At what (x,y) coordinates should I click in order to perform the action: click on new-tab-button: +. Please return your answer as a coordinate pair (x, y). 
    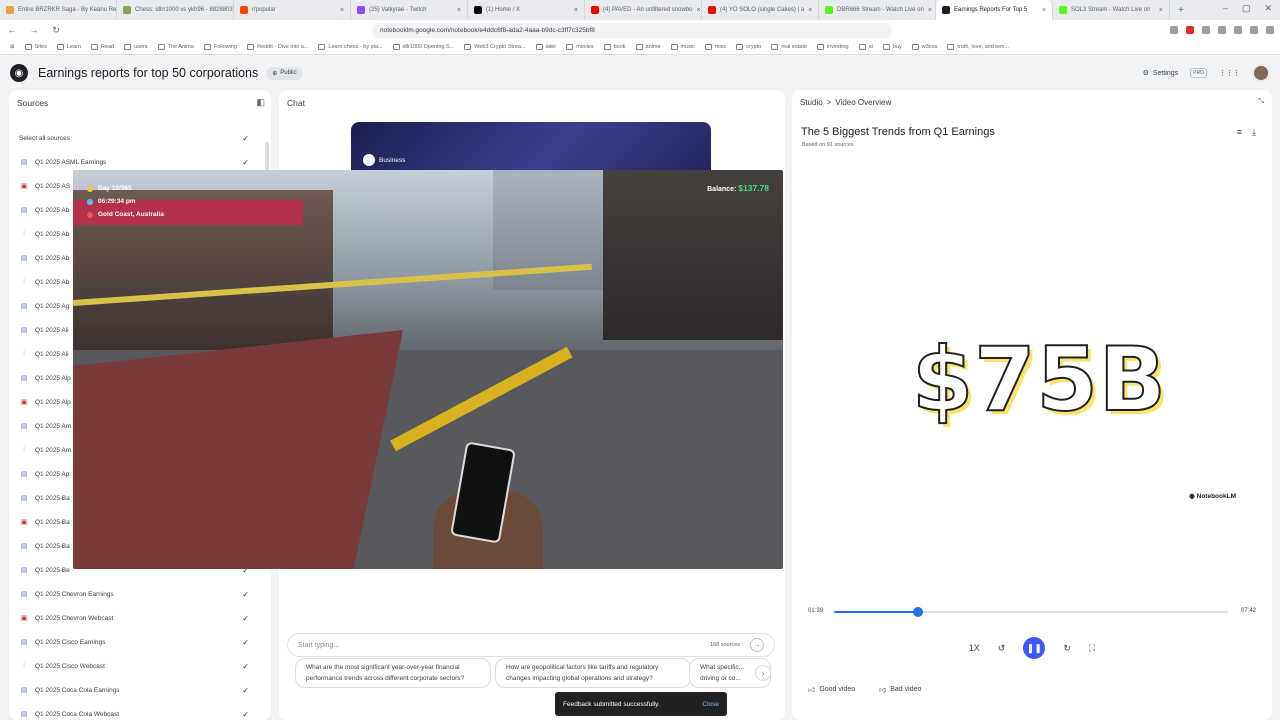
    Looking at the image, I should click on (1181, 10).